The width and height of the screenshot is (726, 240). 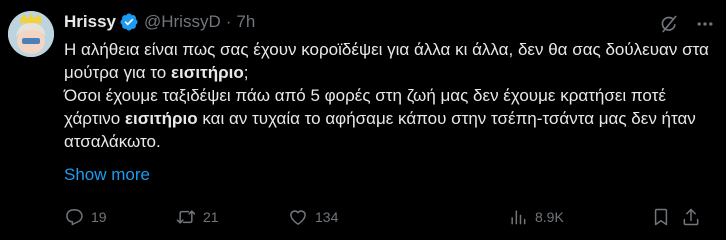 I want to click on retweet-button: 21, so click(x=197, y=217).